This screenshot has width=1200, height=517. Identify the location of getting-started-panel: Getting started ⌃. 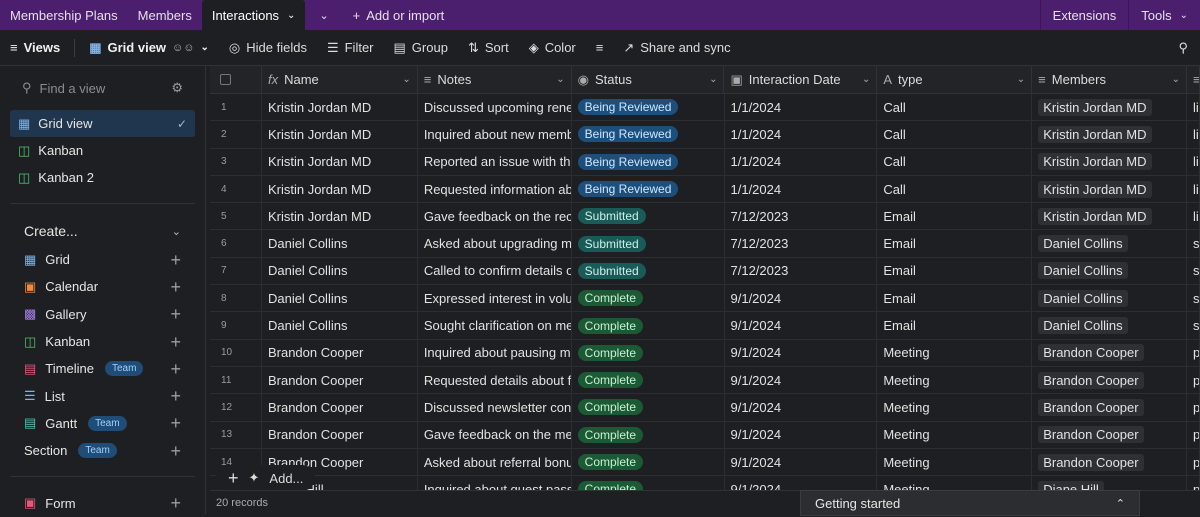
(970, 503).